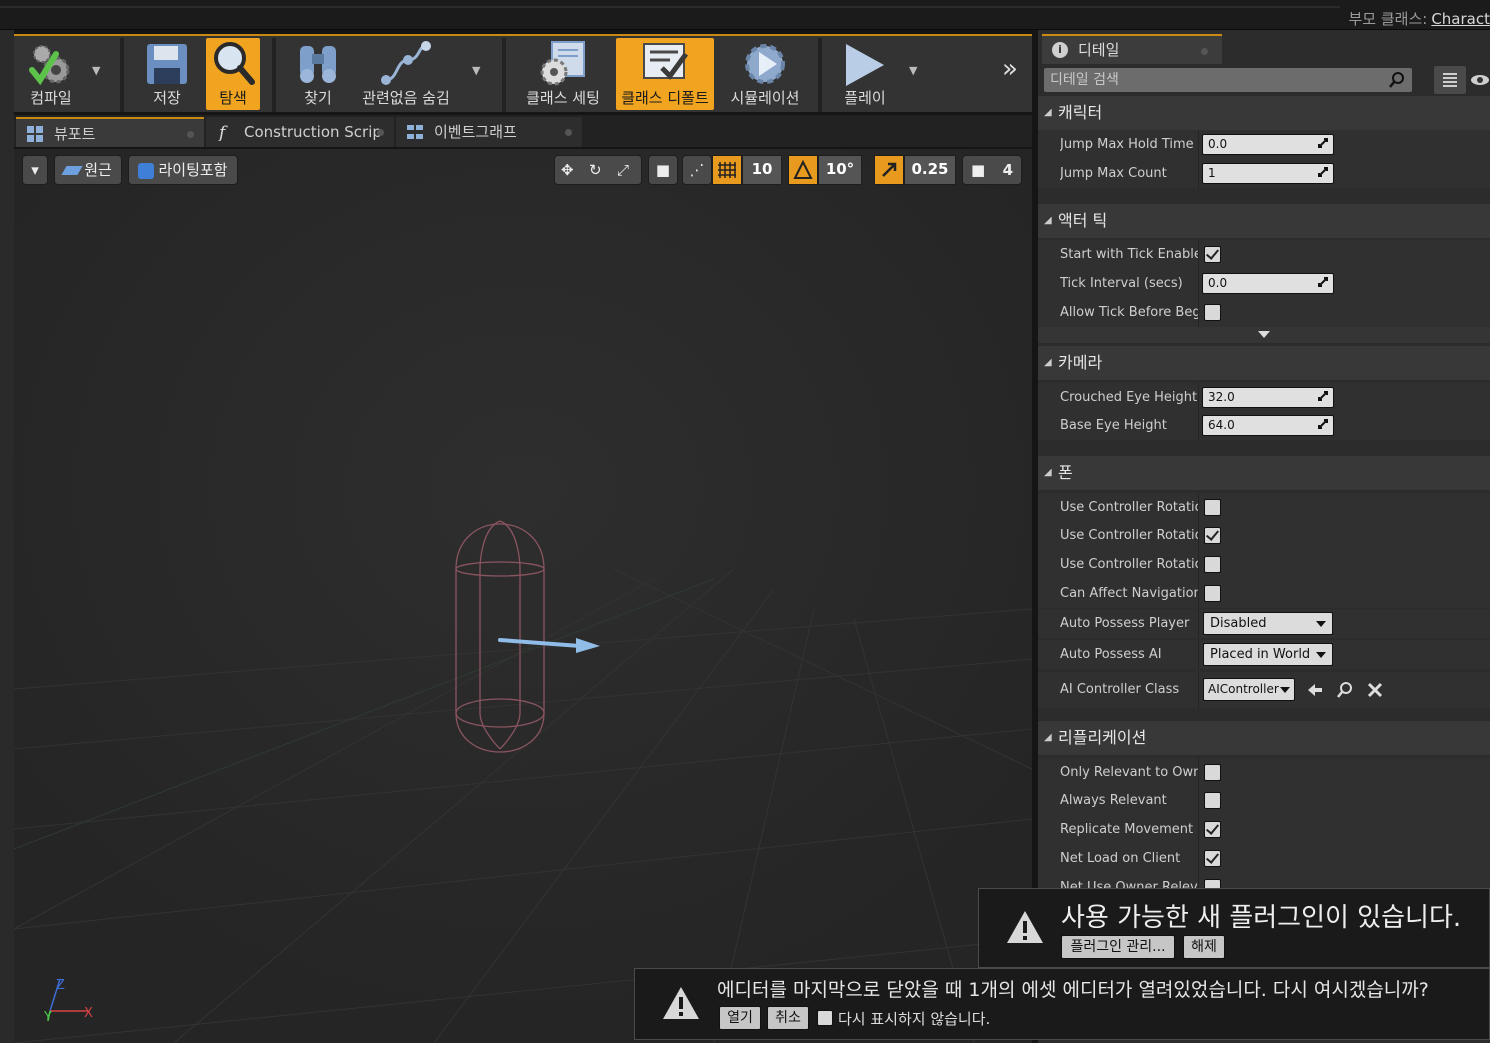 The width and height of the screenshot is (1490, 1043). I want to click on search-icon, so click(1397, 80).